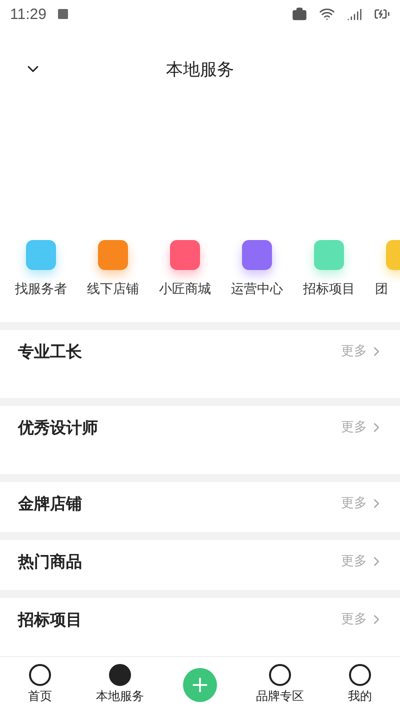 The width and height of the screenshot is (400, 712). Describe the element at coordinates (327, 14) in the screenshot. I see `wifi-icon` at that location.